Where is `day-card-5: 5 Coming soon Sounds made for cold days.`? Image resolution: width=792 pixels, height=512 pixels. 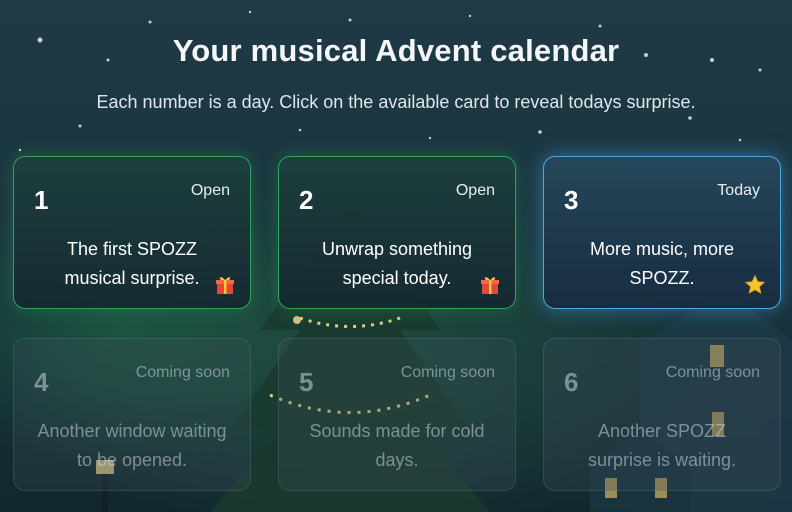
day-card-5: 5 Coming soon Sounds made for cold days. is located at coordinates (397, 414).